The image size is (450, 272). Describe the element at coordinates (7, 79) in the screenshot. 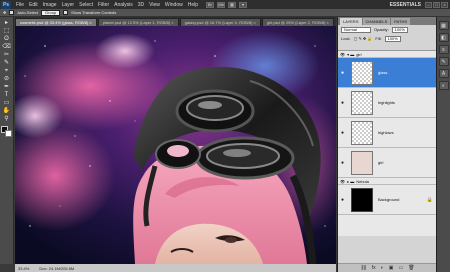

I see `eraser-tool-icon: ⊘` at that location.